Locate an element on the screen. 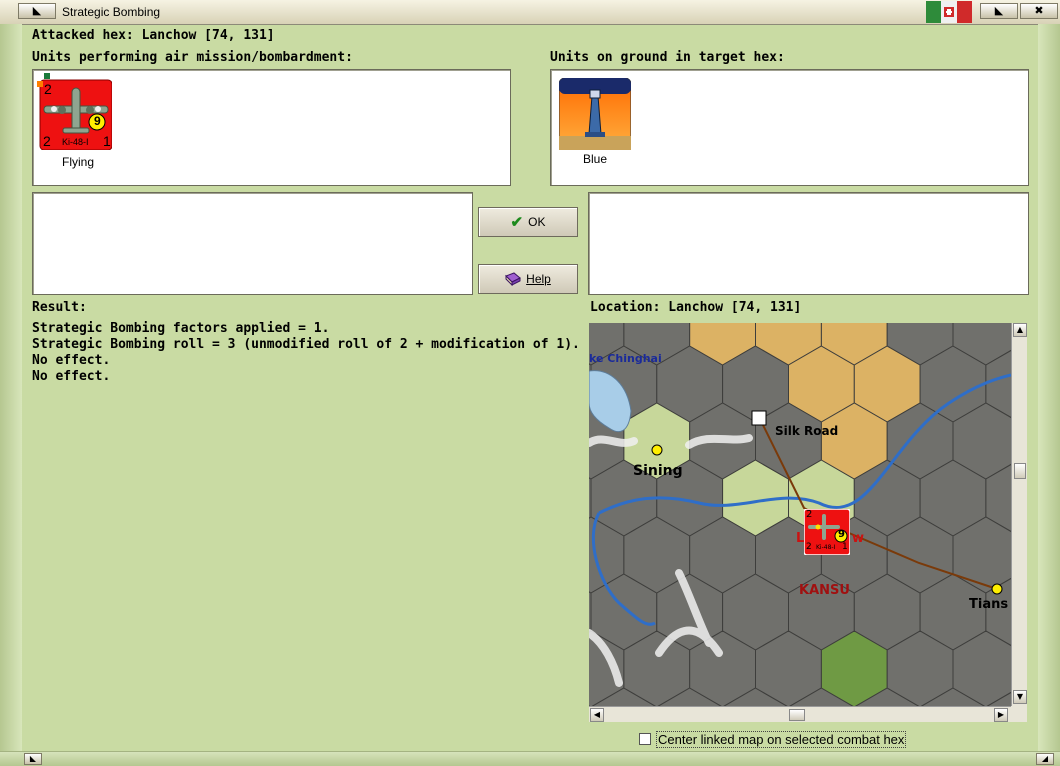 The image size is (1060, 766). left-message-panel is located at coordinates (252, 243).